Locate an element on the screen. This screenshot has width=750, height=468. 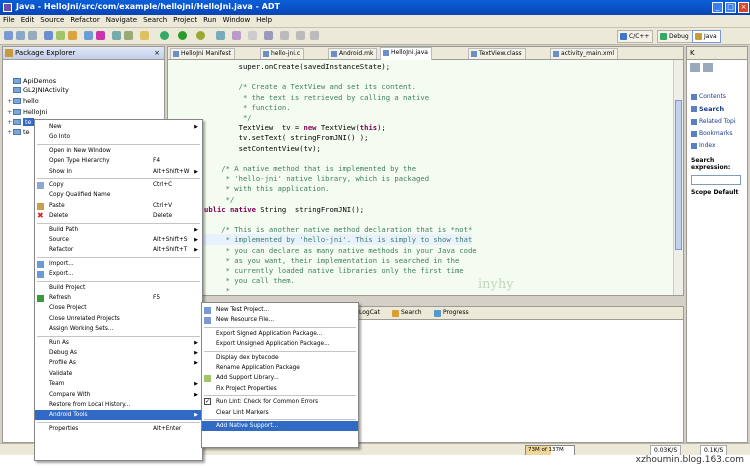
menu-item-copy: Copy Ctrl+C is located at coordinates (118, 185).